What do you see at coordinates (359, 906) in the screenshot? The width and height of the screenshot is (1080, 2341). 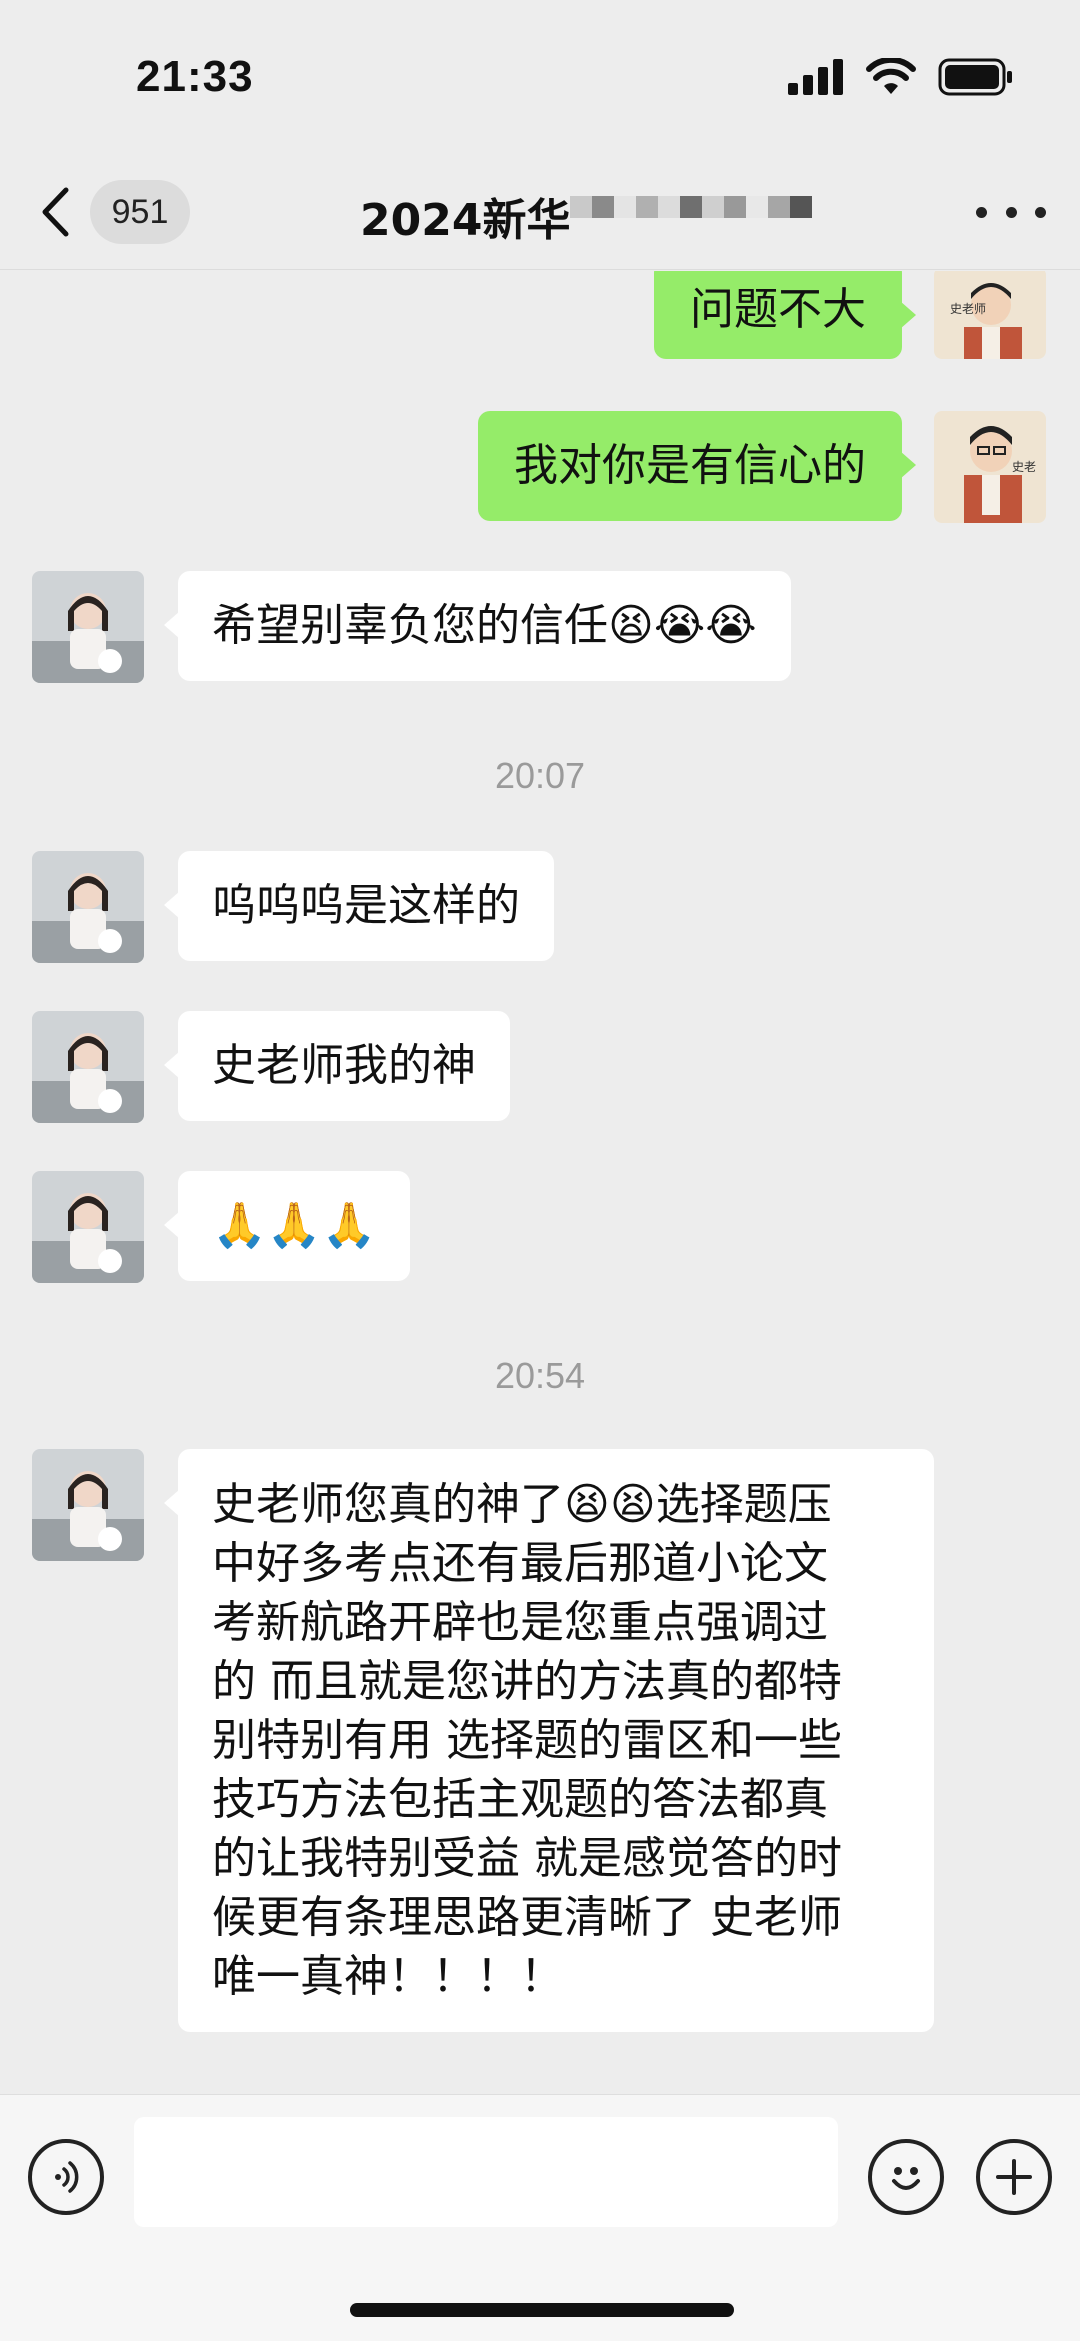 I see `received-message-bubble: 呜呜呜是这样的` at bounding box center [359, 906].